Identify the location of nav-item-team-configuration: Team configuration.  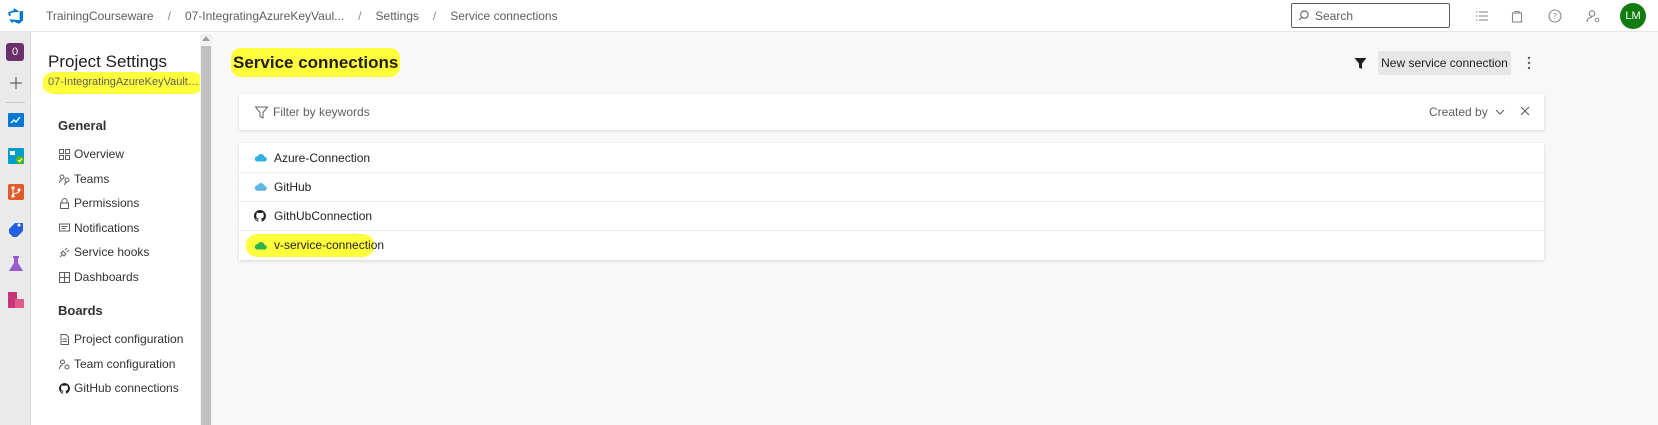
(116, 364).